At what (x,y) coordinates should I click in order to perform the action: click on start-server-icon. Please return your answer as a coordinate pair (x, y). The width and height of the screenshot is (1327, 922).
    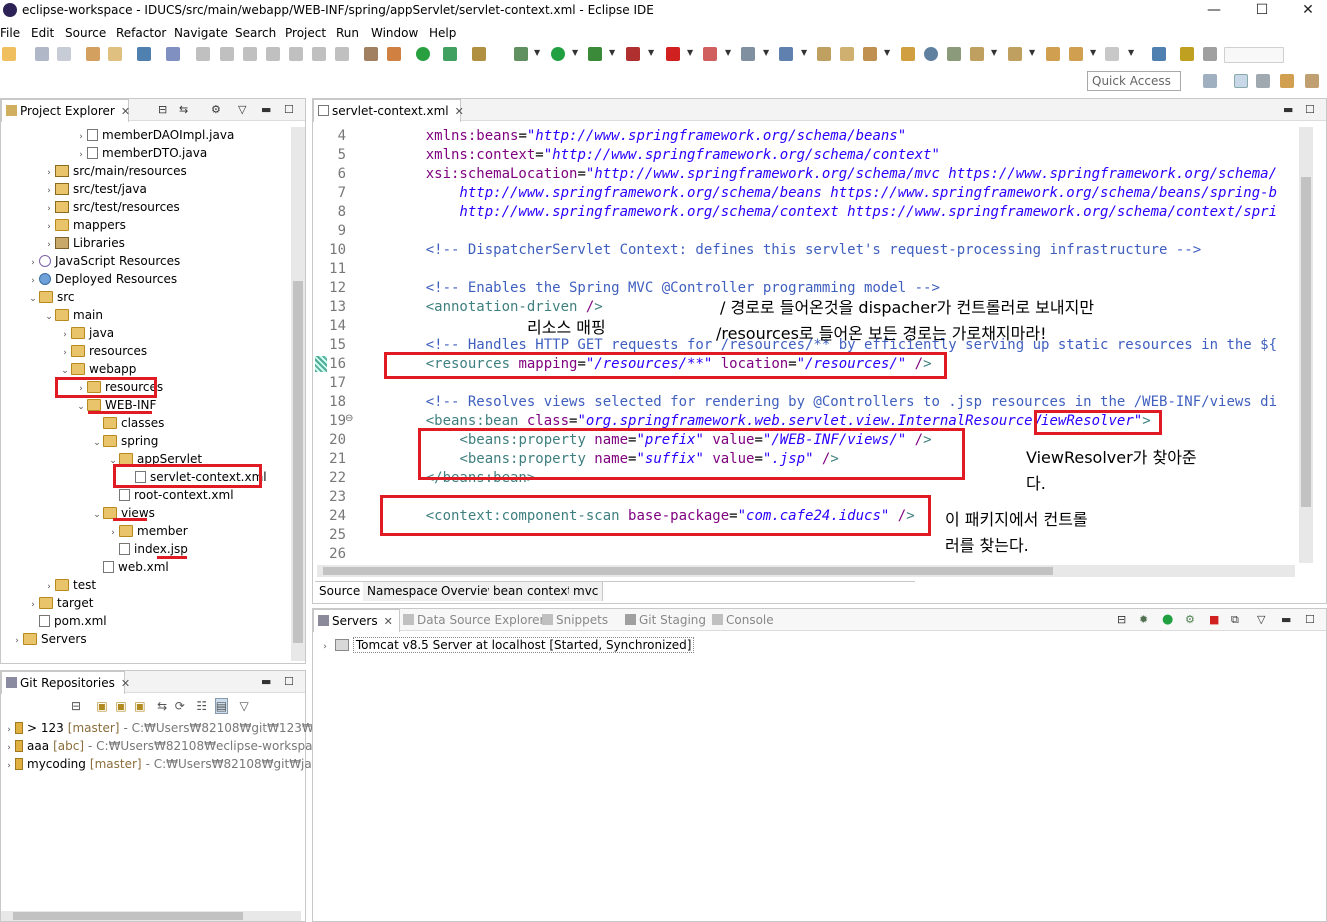
    Looking at the image, I should click on (423, 54).